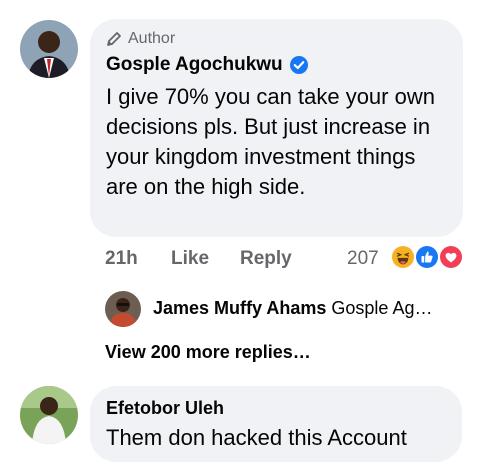 This screenshot has width=479, height=471. I want to click on avatar-gosple, so click(49, 49).